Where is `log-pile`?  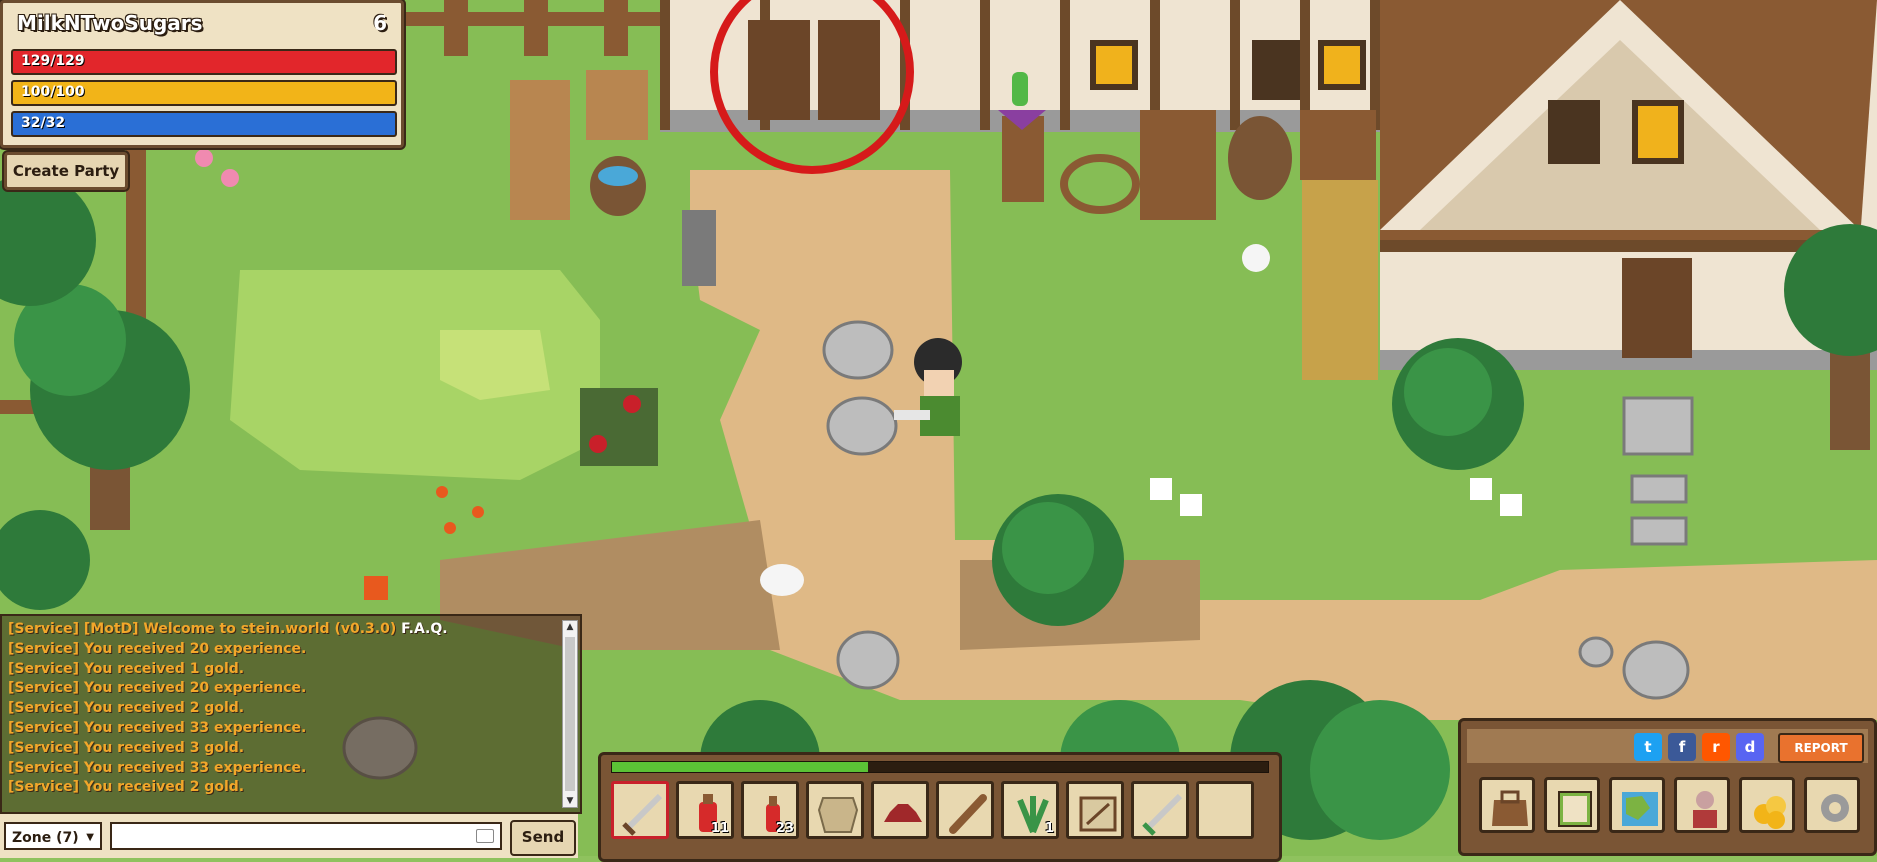 log-pile is located at coordinates (540, 150).